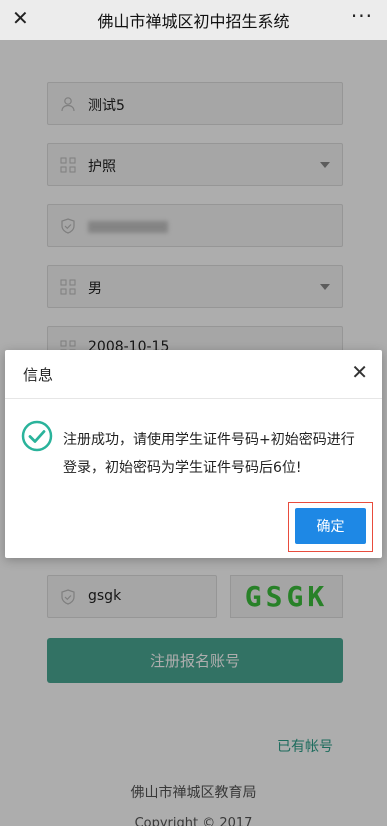  I want to click on page-title: 佛山市禅城区初中招生系统, so click(193, 21).